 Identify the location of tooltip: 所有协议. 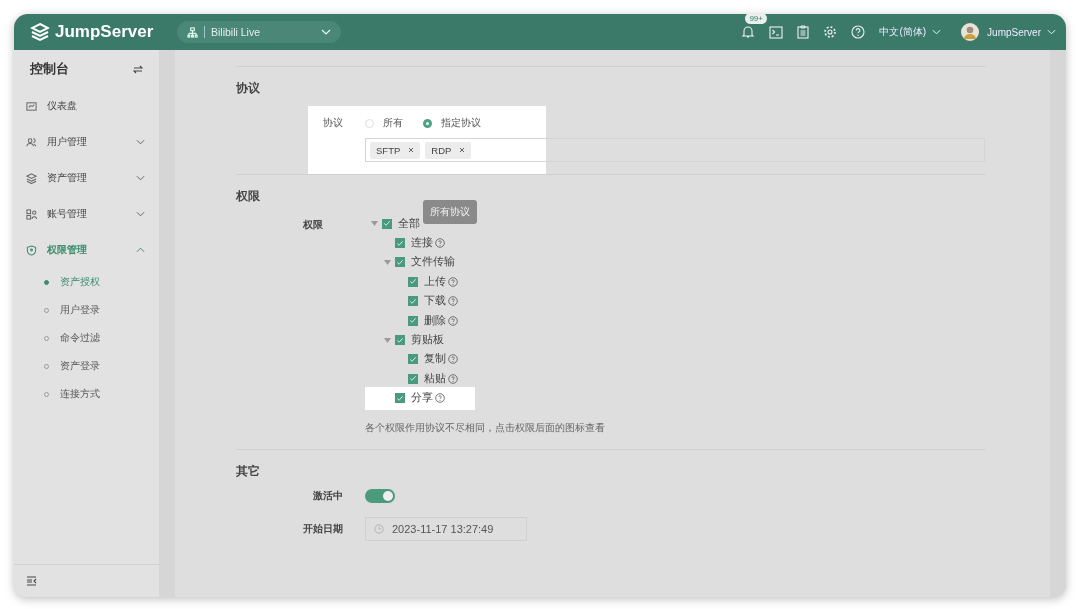
(450, 212).